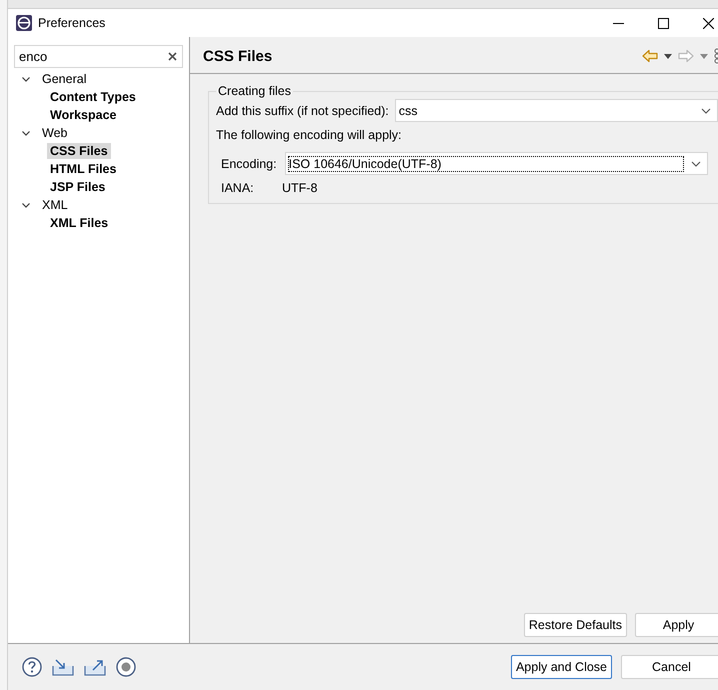 This screenshot has width=718, height=690. I want to click on app-icon, so click(24, 23).